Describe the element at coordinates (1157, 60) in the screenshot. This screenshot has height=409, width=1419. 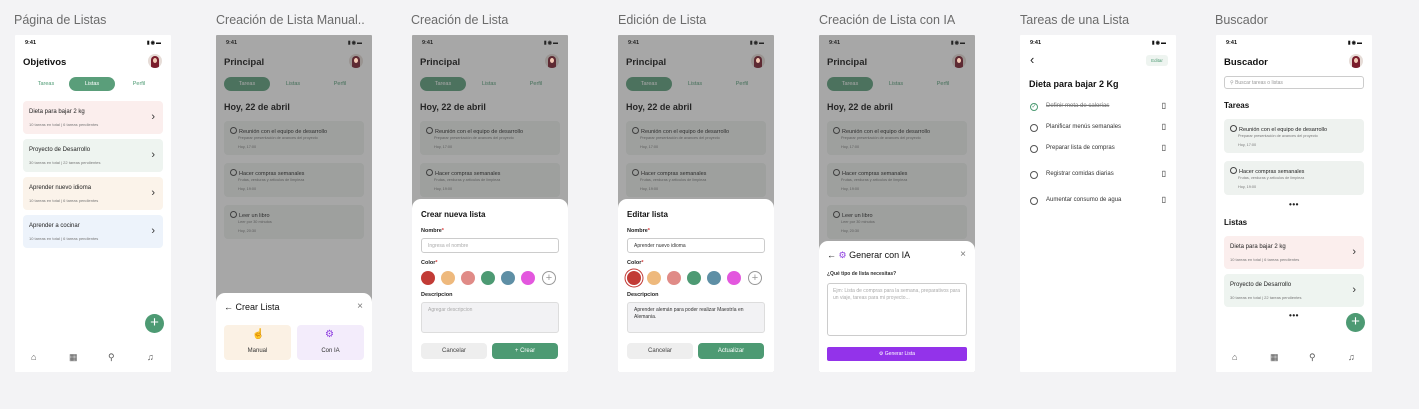
I see `edit-button: Editar` at that location.